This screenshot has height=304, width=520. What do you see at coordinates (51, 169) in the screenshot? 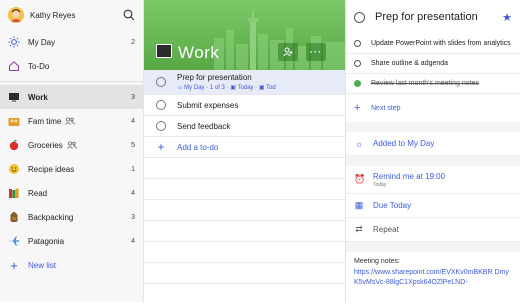
I see `sidebar-item-label: Recipe ideas` at bounding box center [51, 169].